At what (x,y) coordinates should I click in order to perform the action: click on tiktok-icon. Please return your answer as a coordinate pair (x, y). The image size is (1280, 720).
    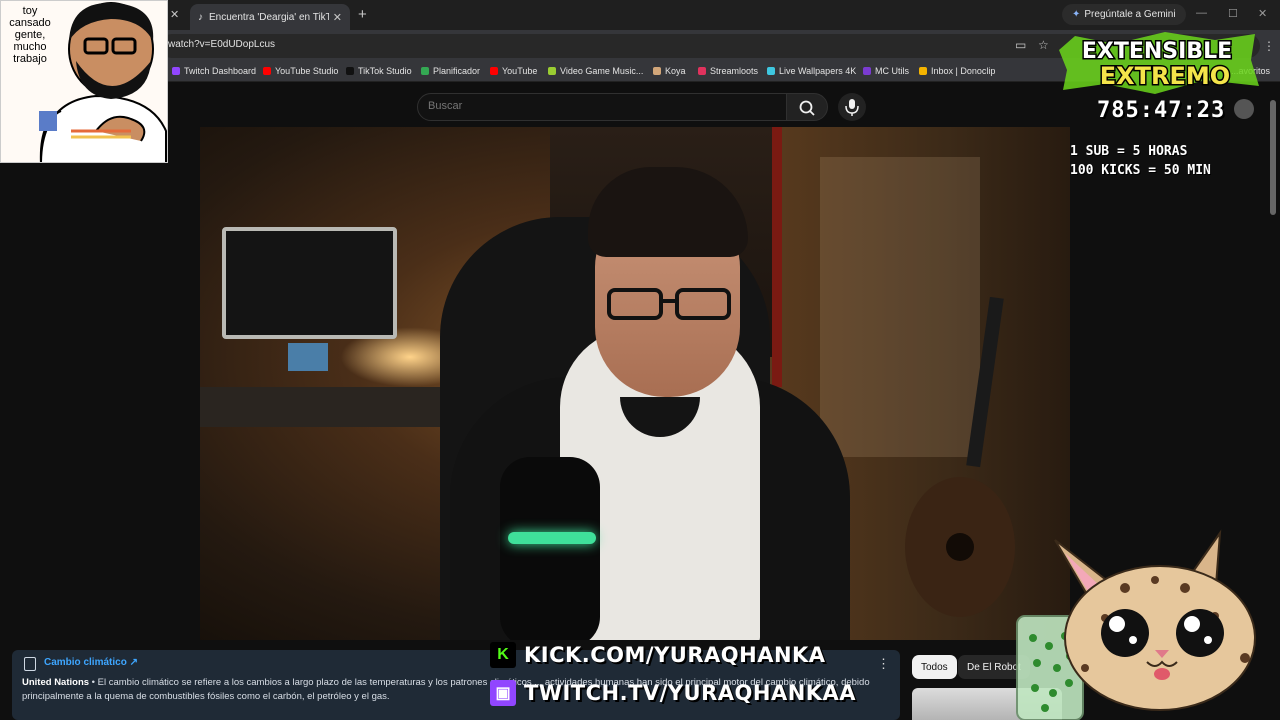
    Looking at the image, I should click on (350, 71).